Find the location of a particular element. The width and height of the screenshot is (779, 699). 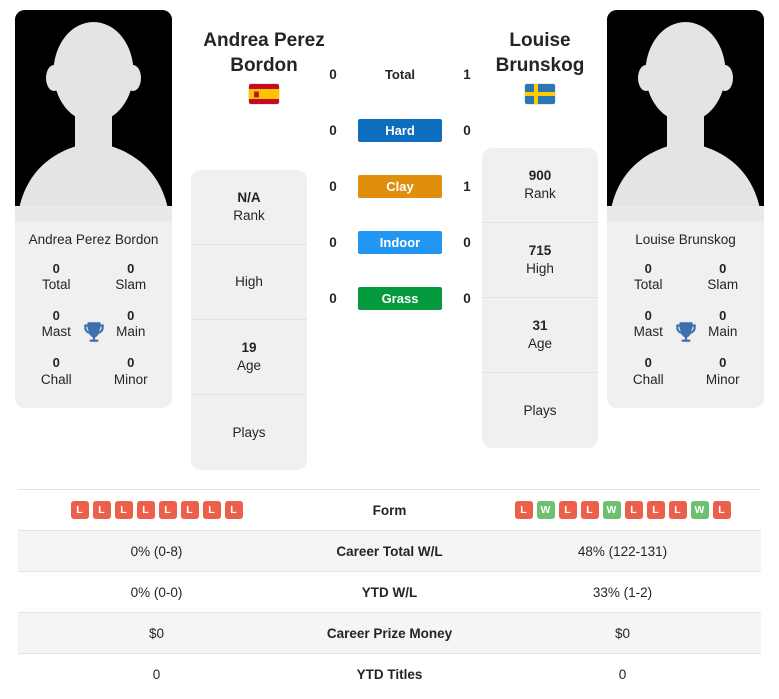

h2h-right-score-hard: 0 is located at coordinates (467, 130).